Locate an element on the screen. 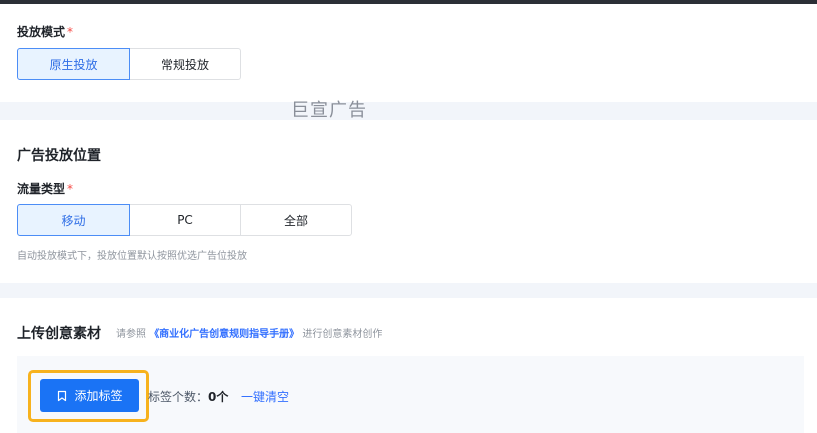 This screenshot has height=433, width=817. traffic-type-segmented: 移动 PC 全部 is located at coordinates (184, 220).